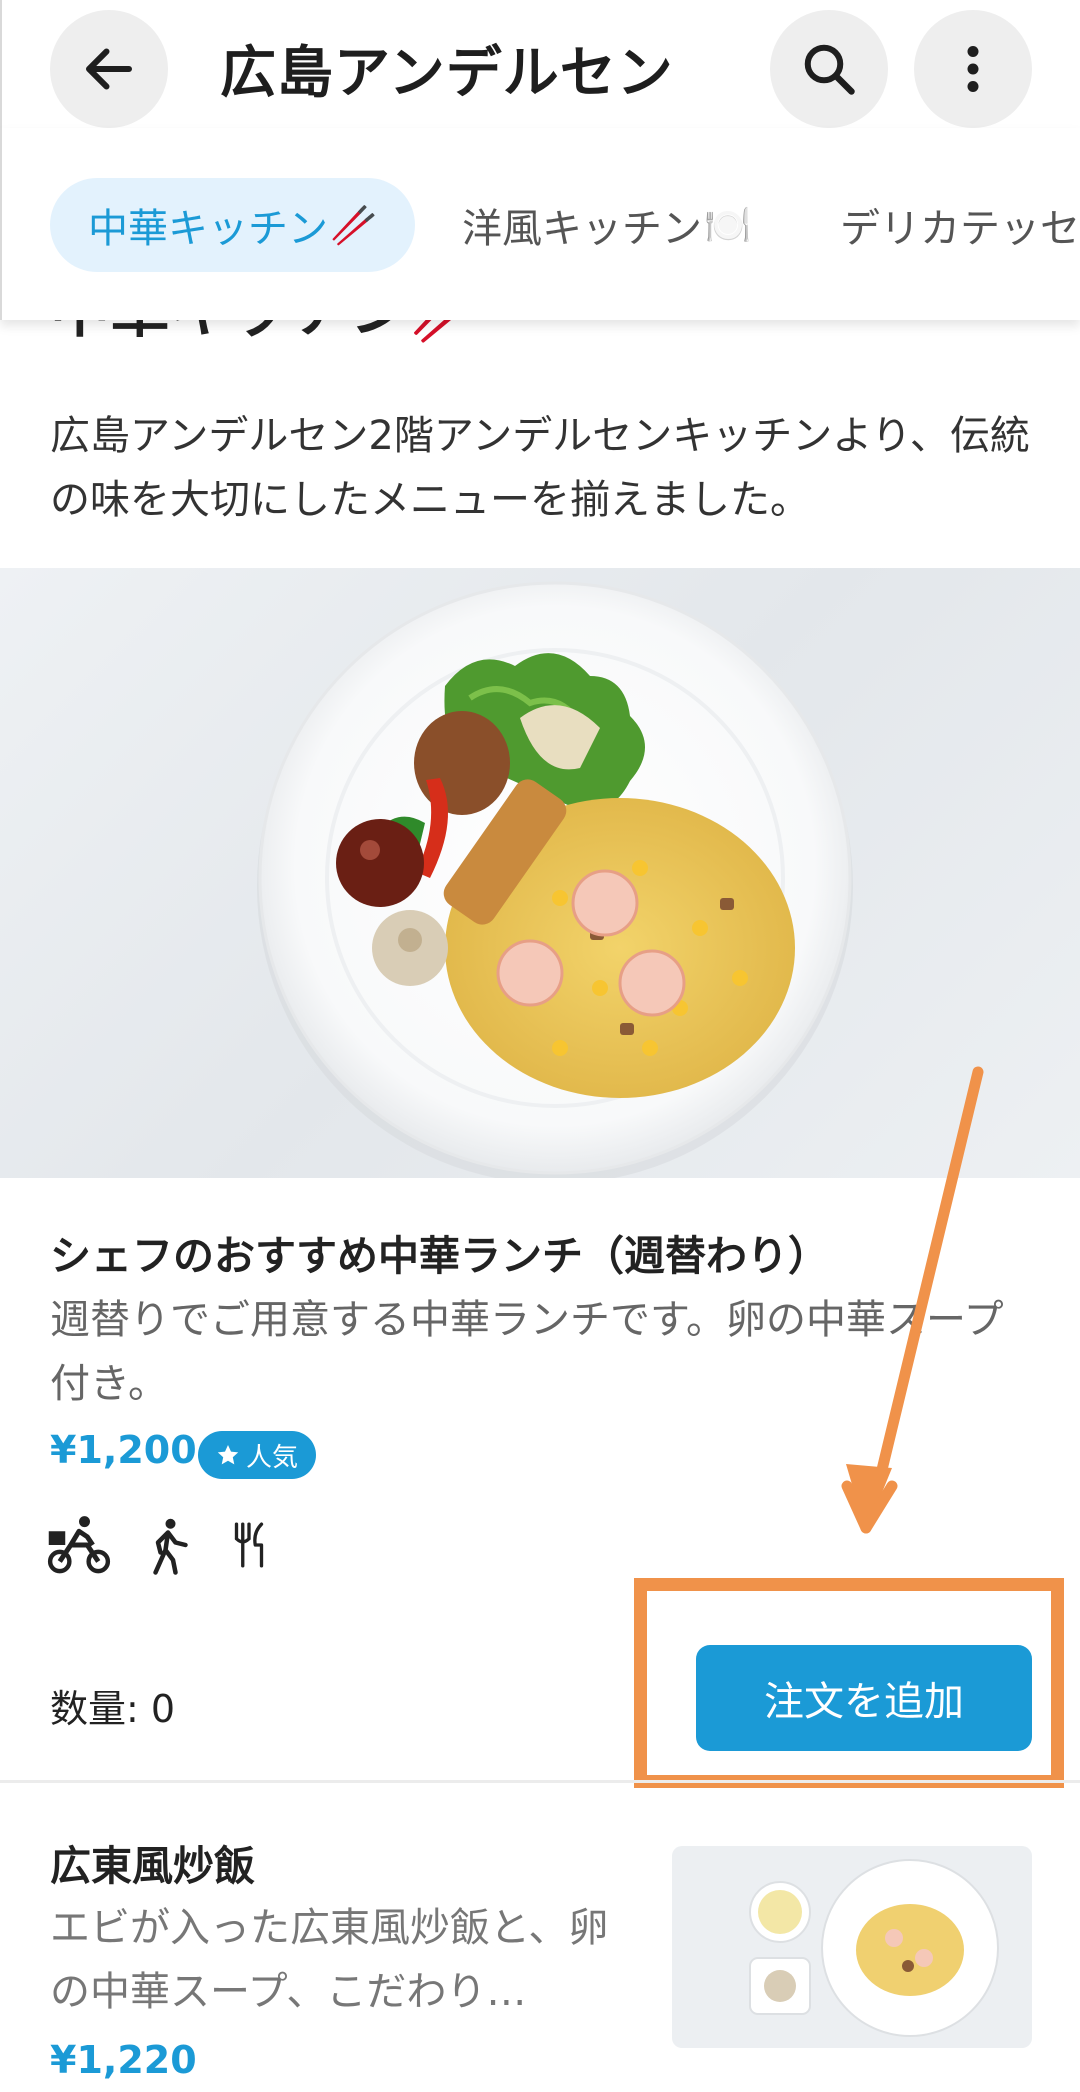  Describe the element at coordinates (960, 229) in the screenshot. I see `tab-label: デリカテッセン` at that location.